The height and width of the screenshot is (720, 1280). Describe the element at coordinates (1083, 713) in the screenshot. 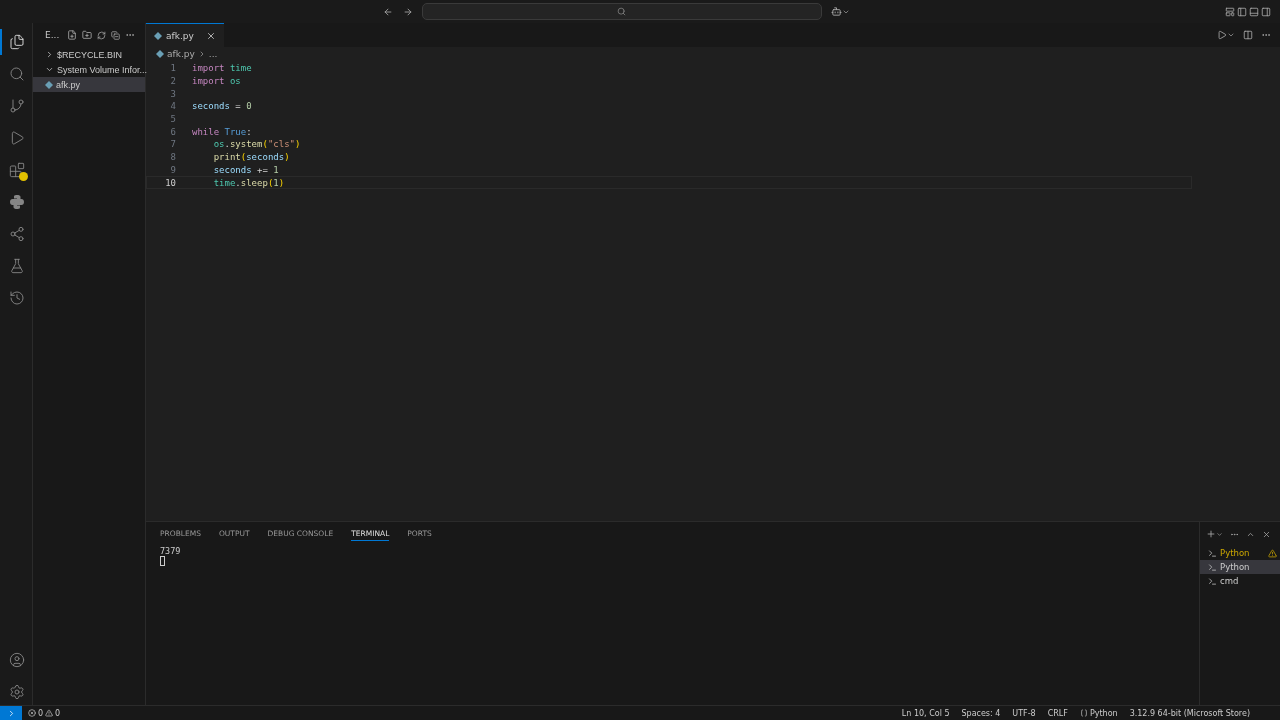

I see `braces-icon` at that location.